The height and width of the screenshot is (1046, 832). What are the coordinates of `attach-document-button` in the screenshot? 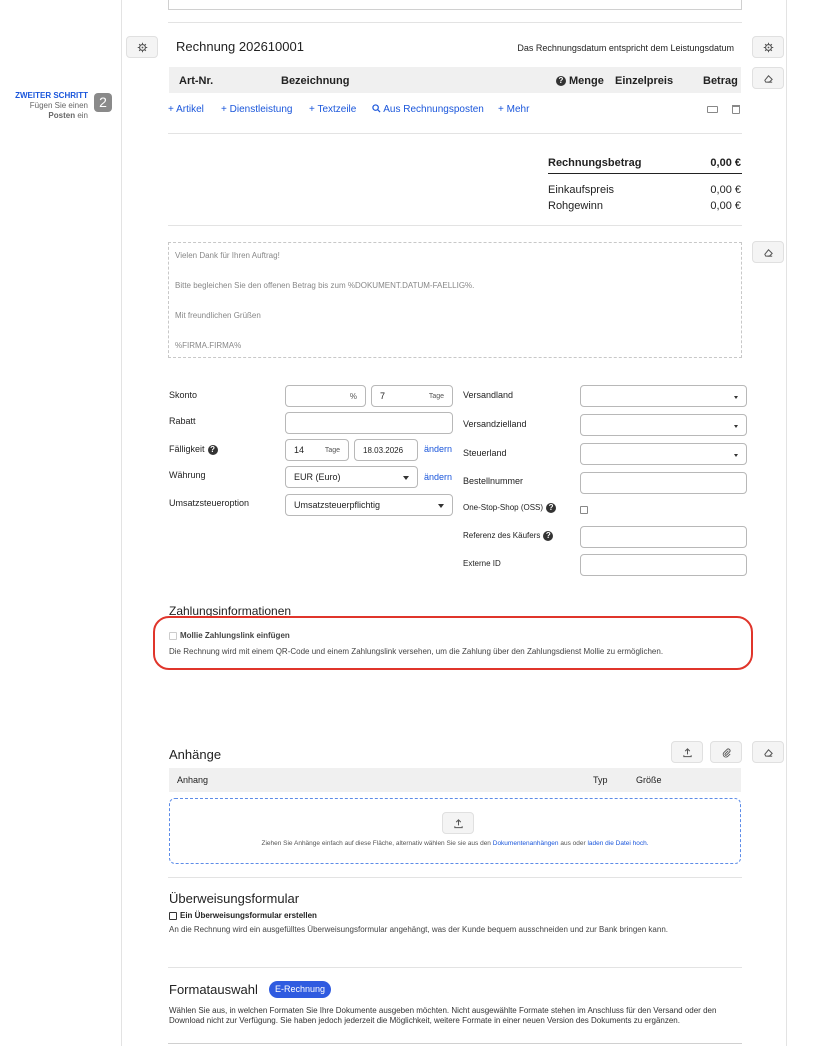 It's located at (726, 752).